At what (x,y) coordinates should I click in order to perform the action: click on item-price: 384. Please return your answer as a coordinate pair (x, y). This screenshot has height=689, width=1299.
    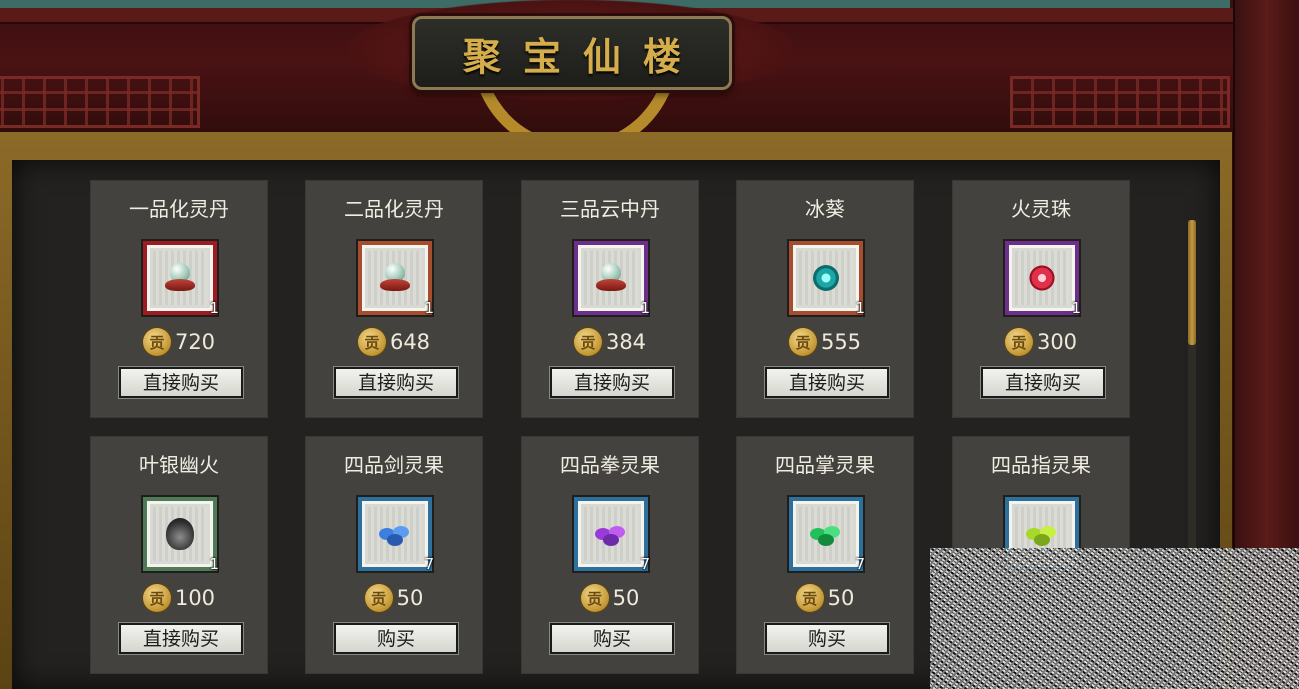
    Looking at the image, I should click on (626, 342).